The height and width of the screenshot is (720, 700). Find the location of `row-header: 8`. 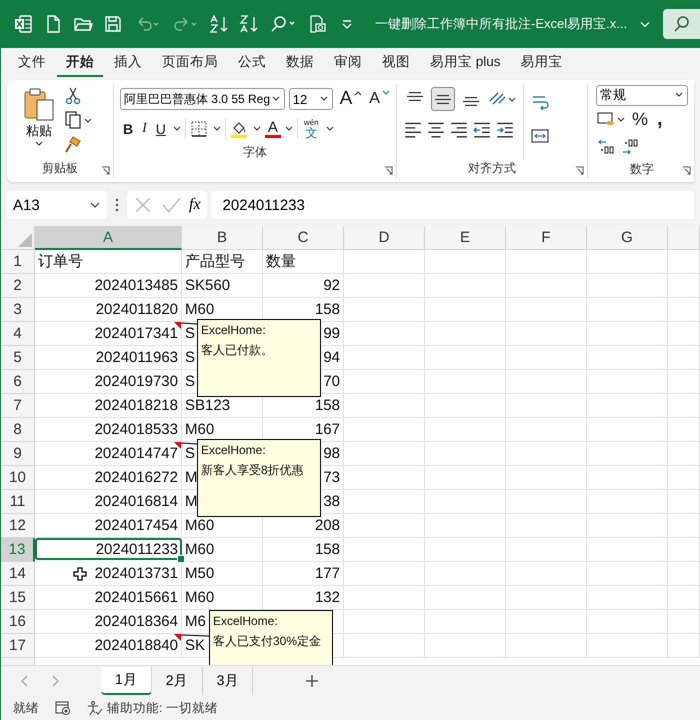

row-header: 8 is located at coordinates (18, 430).